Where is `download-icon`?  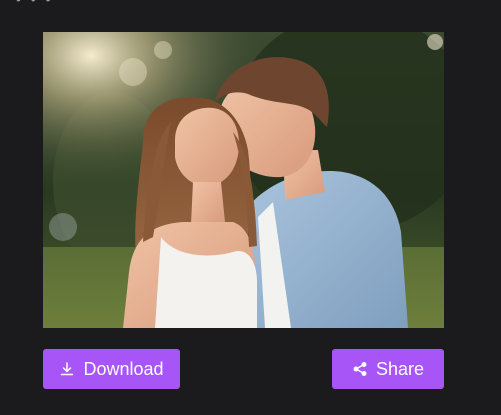
download-icon is located at coordinates (67, 369).